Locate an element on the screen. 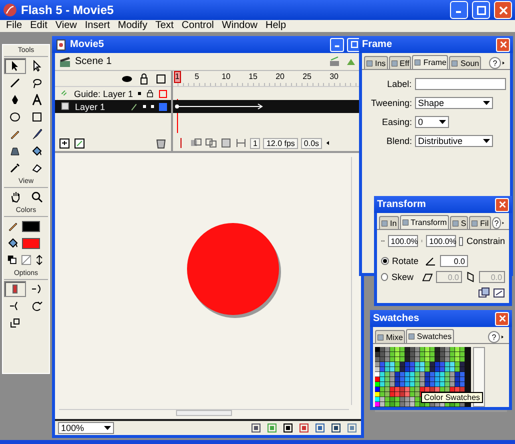 The width and height of the screenshot is (515, 444). menu-item: File is located at coordinates (14, 26).